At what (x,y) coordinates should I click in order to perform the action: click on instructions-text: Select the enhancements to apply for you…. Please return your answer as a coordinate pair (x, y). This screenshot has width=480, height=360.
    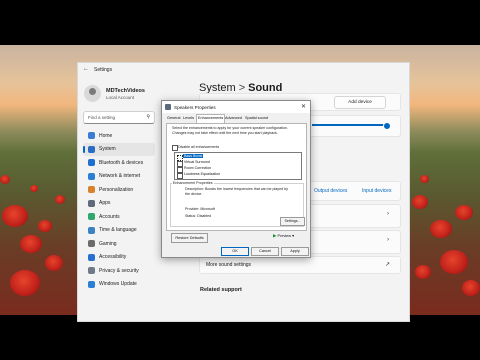
    Looking at the image, I should click on (230, 130).